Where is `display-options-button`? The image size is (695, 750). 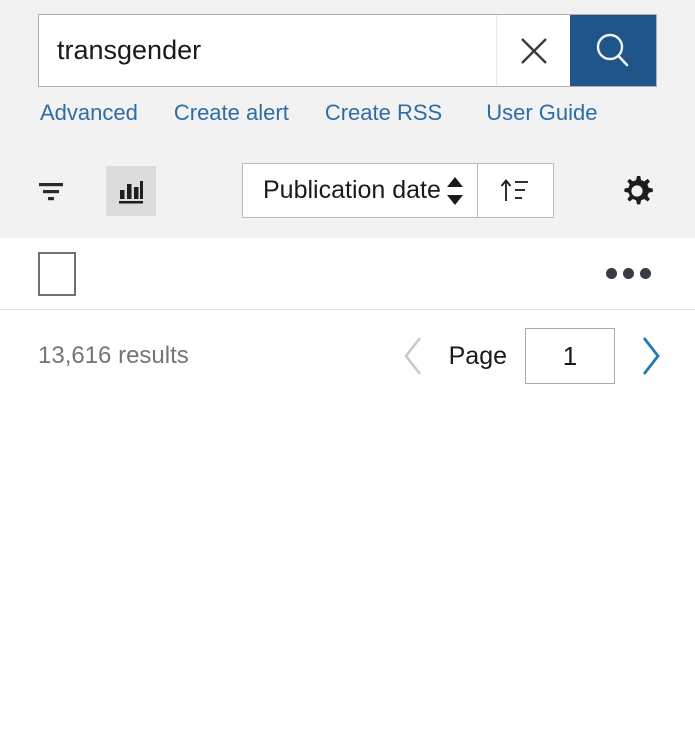 display-options-button is located at coordinates (637, 191).